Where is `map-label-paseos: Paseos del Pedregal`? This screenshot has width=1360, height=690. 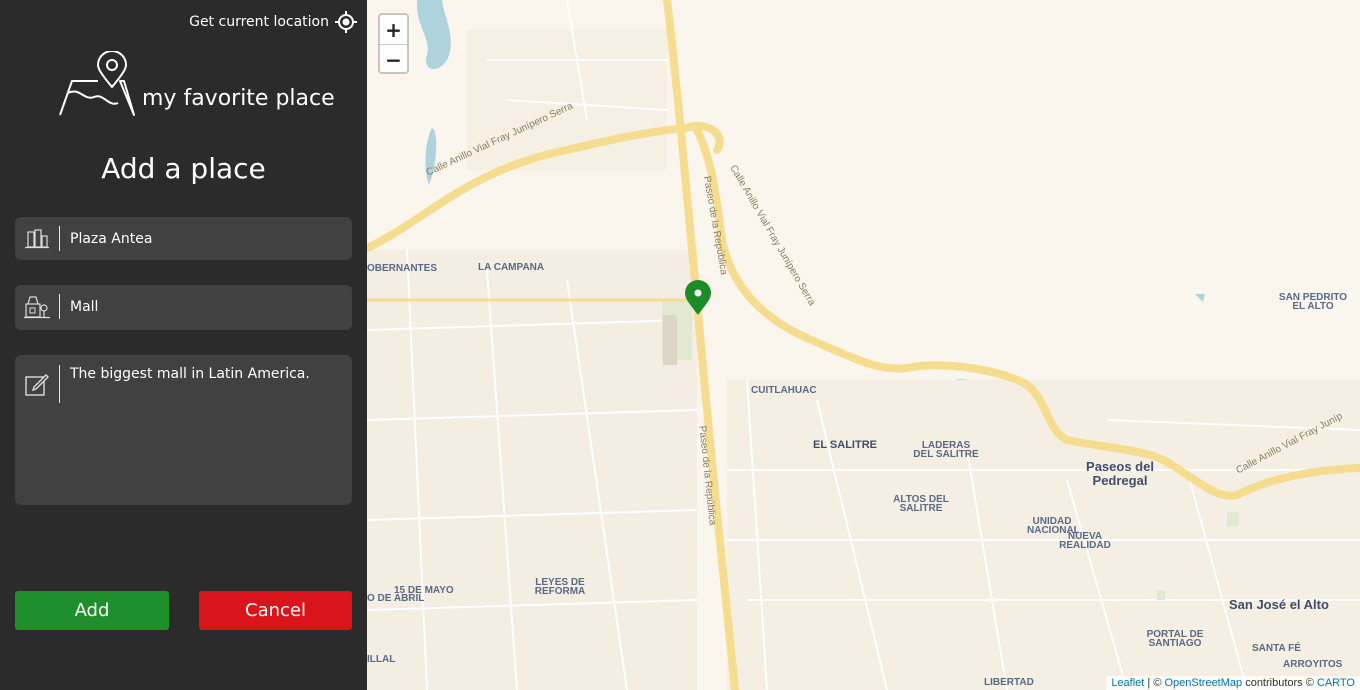 map-label-paseos: Paseos del Pedregal is located at coordinates (1120, 473).